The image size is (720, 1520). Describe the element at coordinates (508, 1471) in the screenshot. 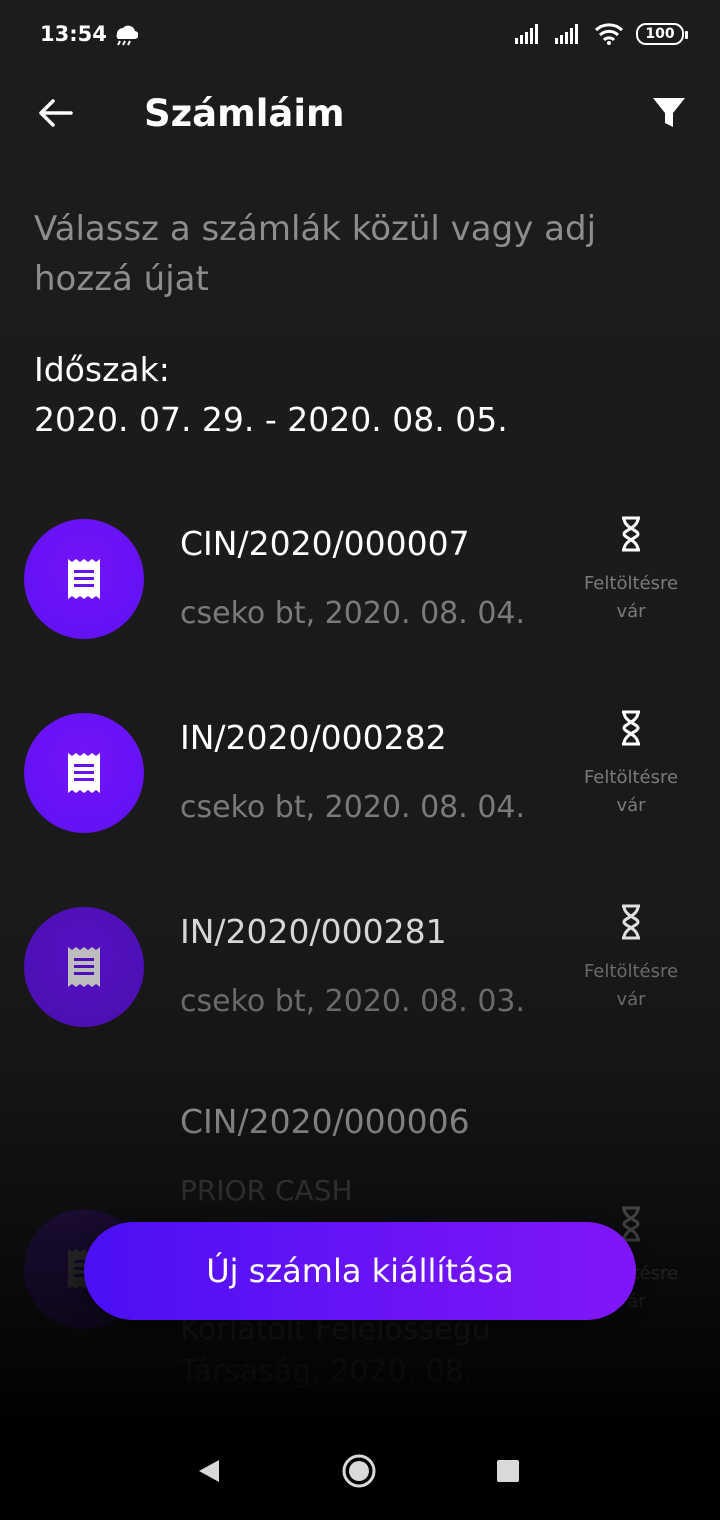

I see `nav-recents-icon` at that location.